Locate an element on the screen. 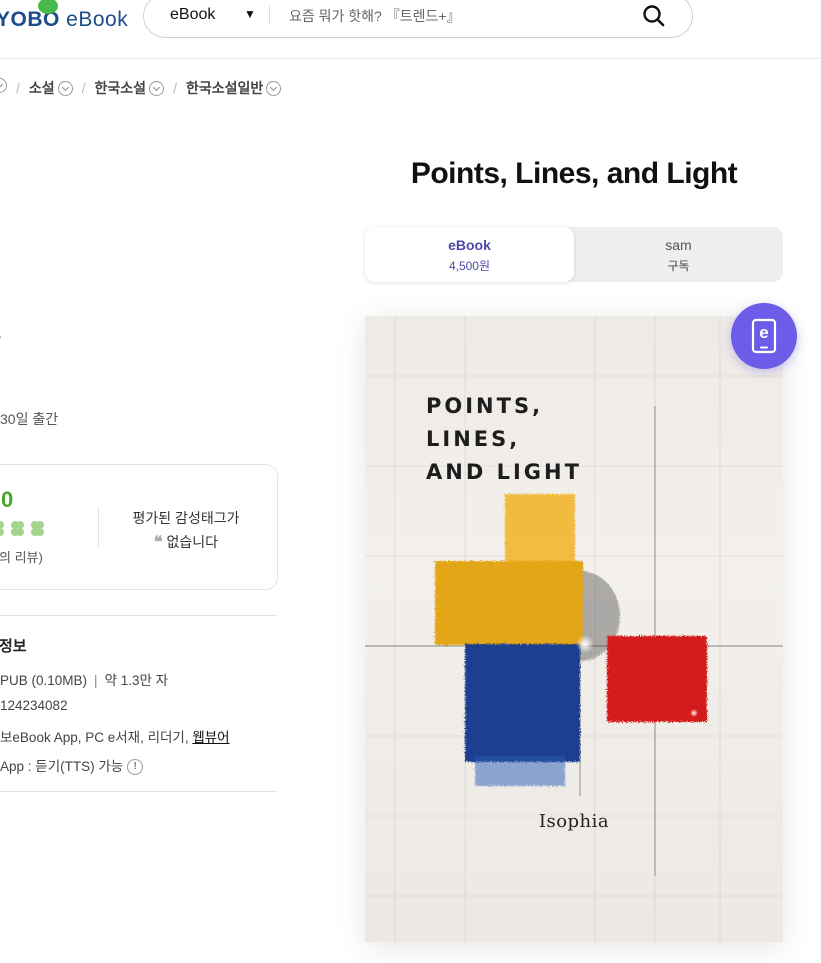  emotion-tag-title: 평가된 감성태그가 is located at coordinates (186, 518).